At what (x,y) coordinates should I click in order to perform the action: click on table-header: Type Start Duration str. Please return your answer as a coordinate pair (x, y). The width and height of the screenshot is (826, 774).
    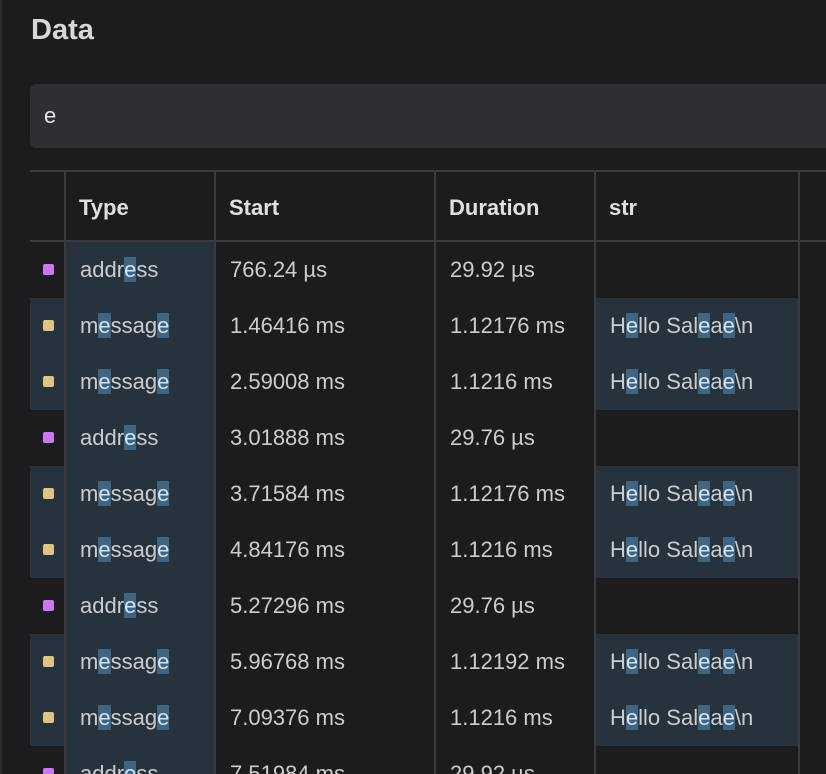
    Looking at the image, I should click on (428, 206).